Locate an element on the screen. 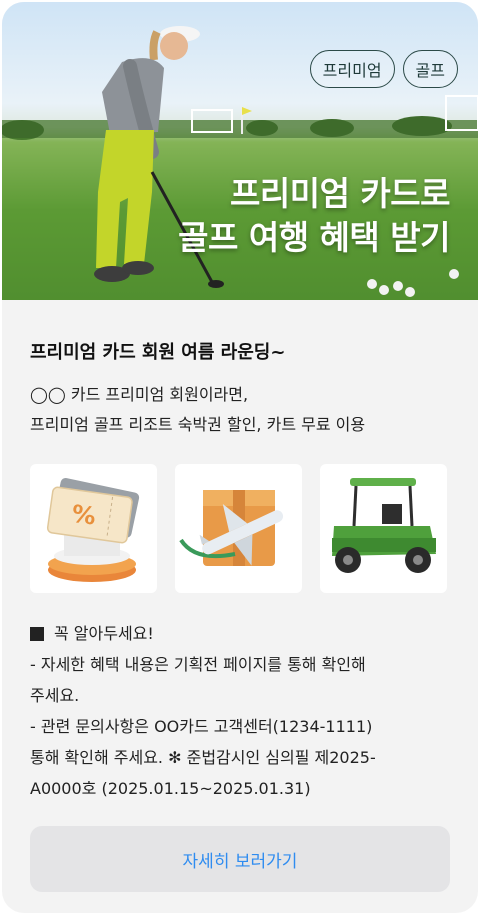 The width and height of the screenshot is (480, 915). chip-golf: 골프 is located at coordinates (430, 69).